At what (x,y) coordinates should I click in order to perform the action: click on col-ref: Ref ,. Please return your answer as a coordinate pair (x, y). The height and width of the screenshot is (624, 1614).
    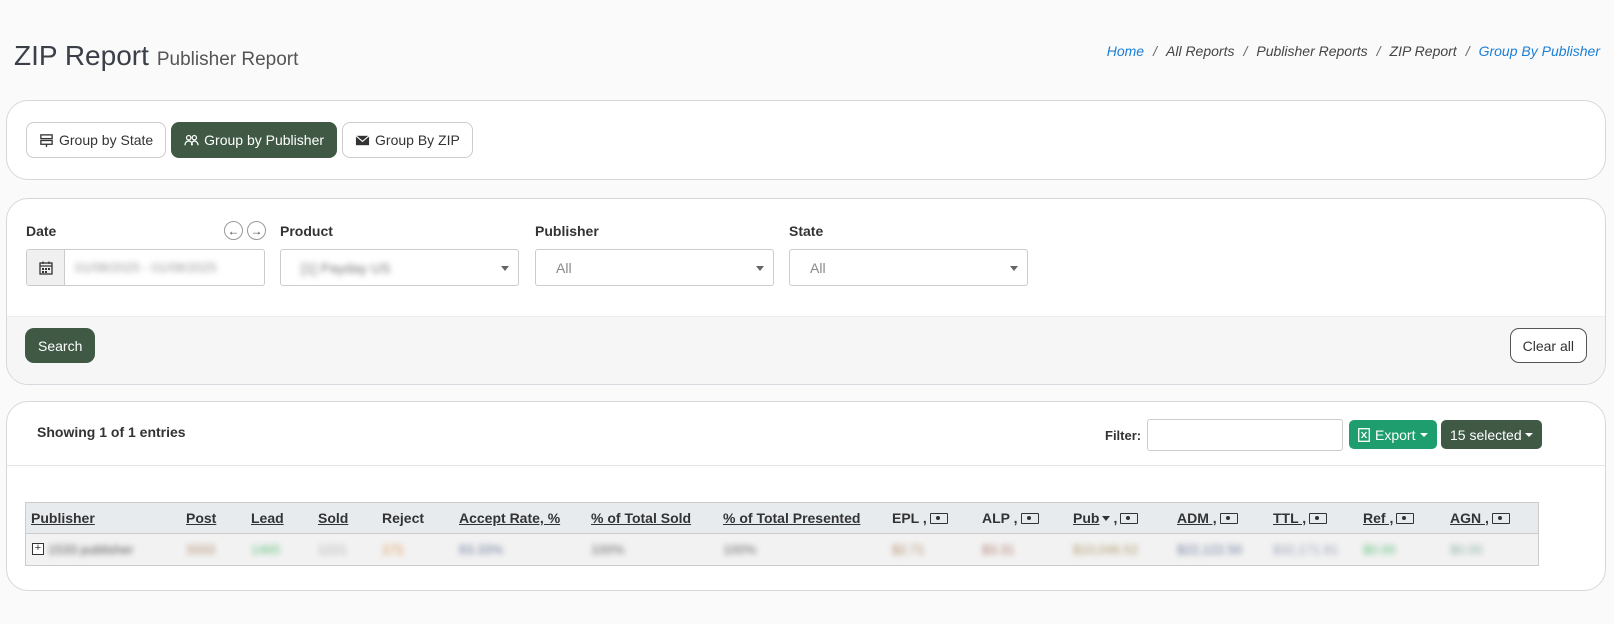
    Looking at the image, I should click on (1389, 518).